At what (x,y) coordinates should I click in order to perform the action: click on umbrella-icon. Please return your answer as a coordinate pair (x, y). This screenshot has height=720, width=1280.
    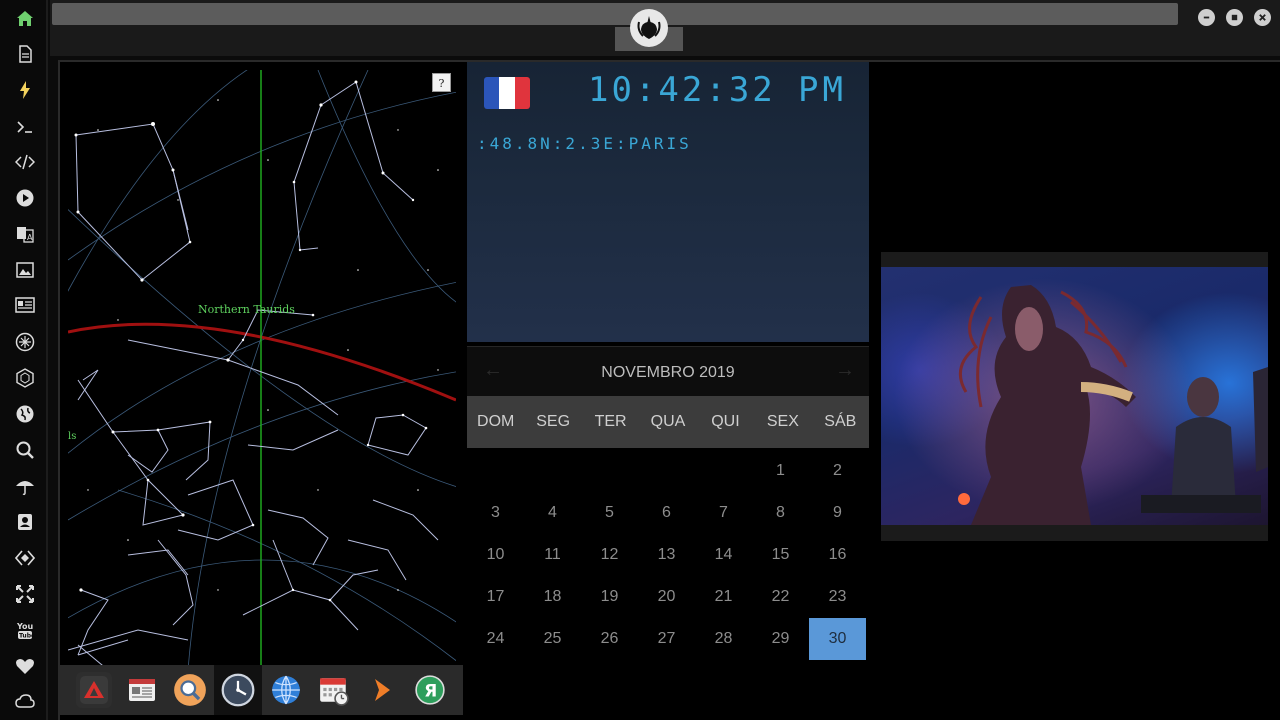
    Looking at the image, I should click on (25, 486).